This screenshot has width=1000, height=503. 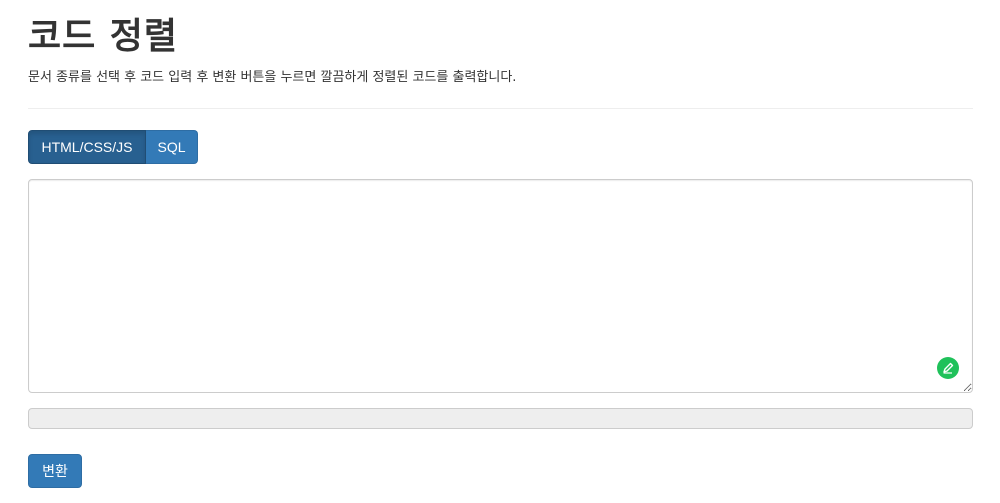 What do you see at coordinates (55, 471) in the screenshot?
I see `convert-button: 변환` at bounding box center [55, 471].